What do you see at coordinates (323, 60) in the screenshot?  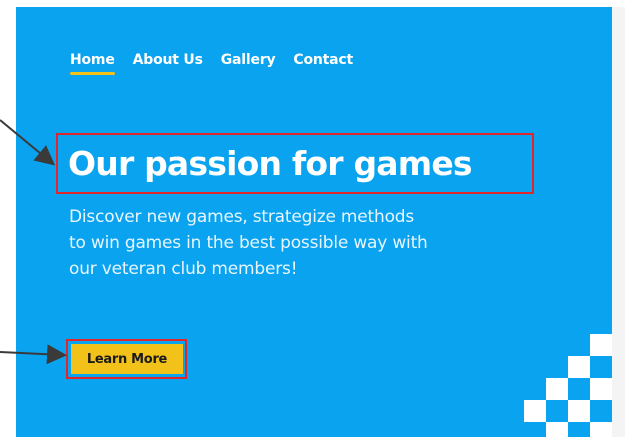 I see `nav-link-contact: Contact` at bounding box center [323, 60].